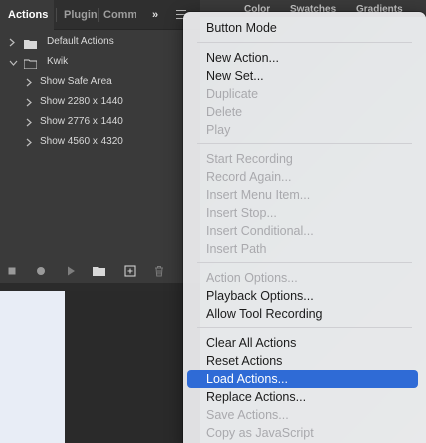  What do you see at coordinates (32, 367) in the screenshot?
I see `document-canvas` at bounding box center [32, 367].